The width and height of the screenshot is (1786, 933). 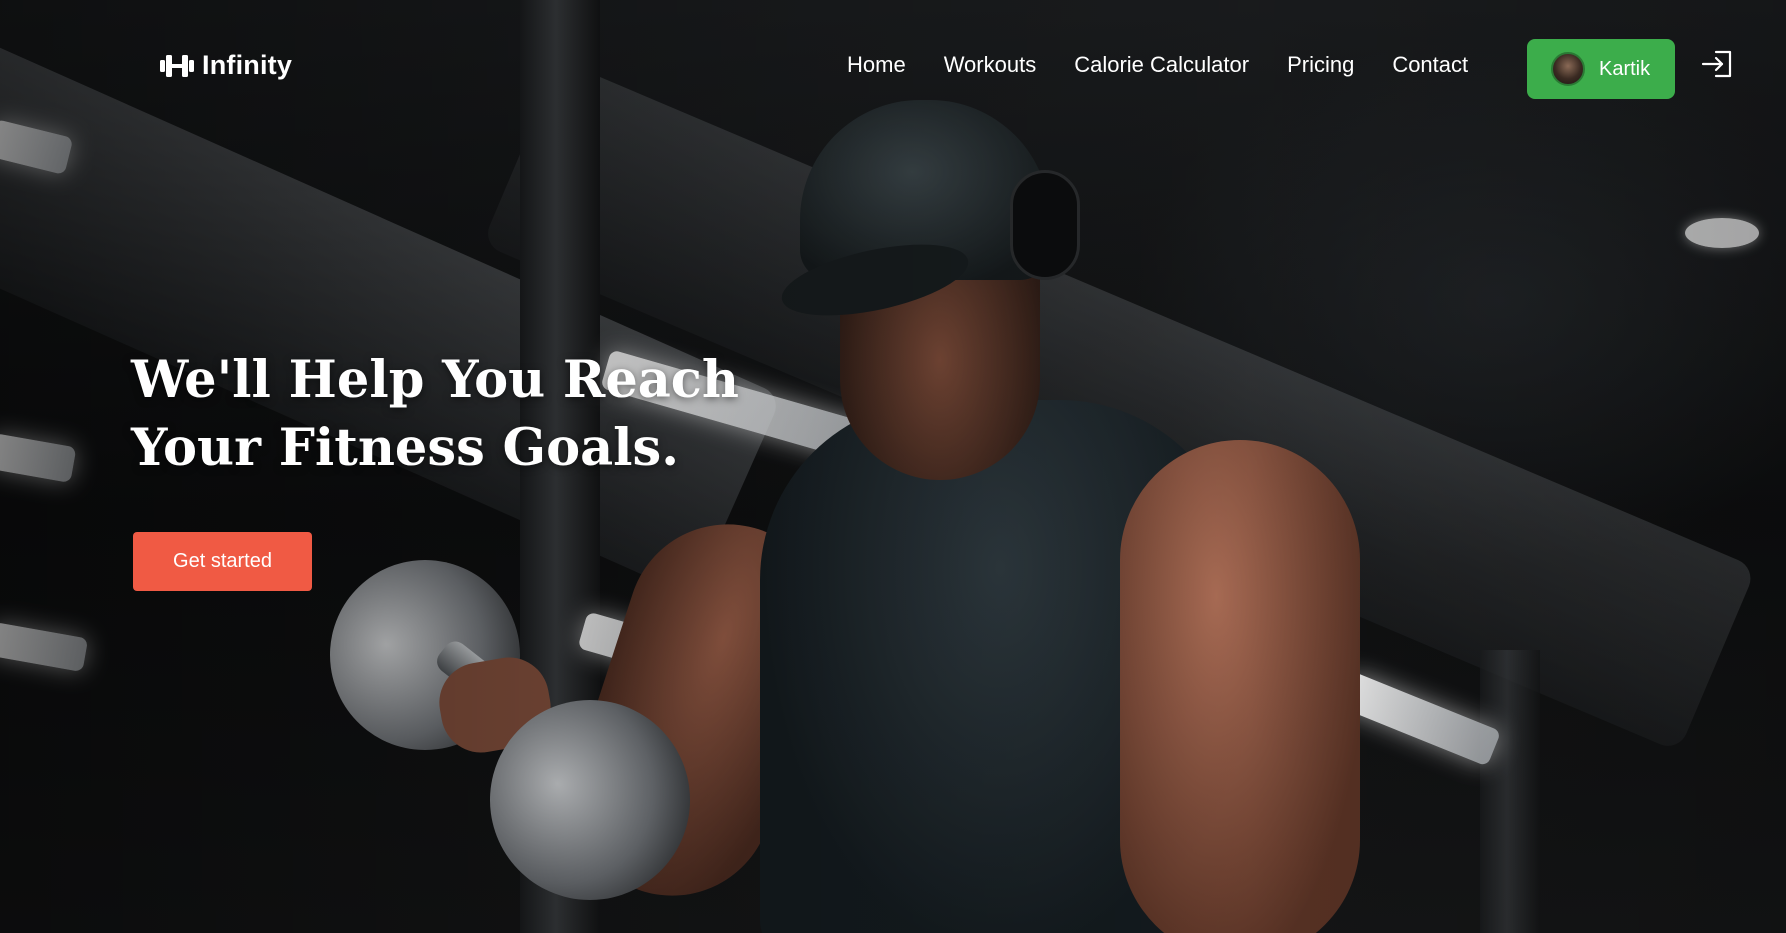 What do you see at coordinates (990, 65) in the screenshot?
I see `nav-workouts: Workouts` at bounding box center [990, 65].